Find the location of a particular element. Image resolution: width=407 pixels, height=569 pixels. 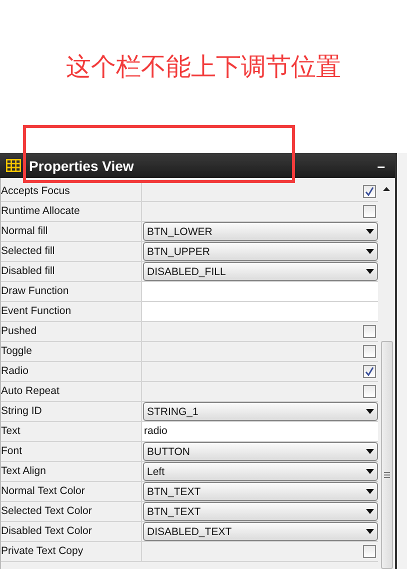

property-label: Selected fill is located at coordinates (71, 251).